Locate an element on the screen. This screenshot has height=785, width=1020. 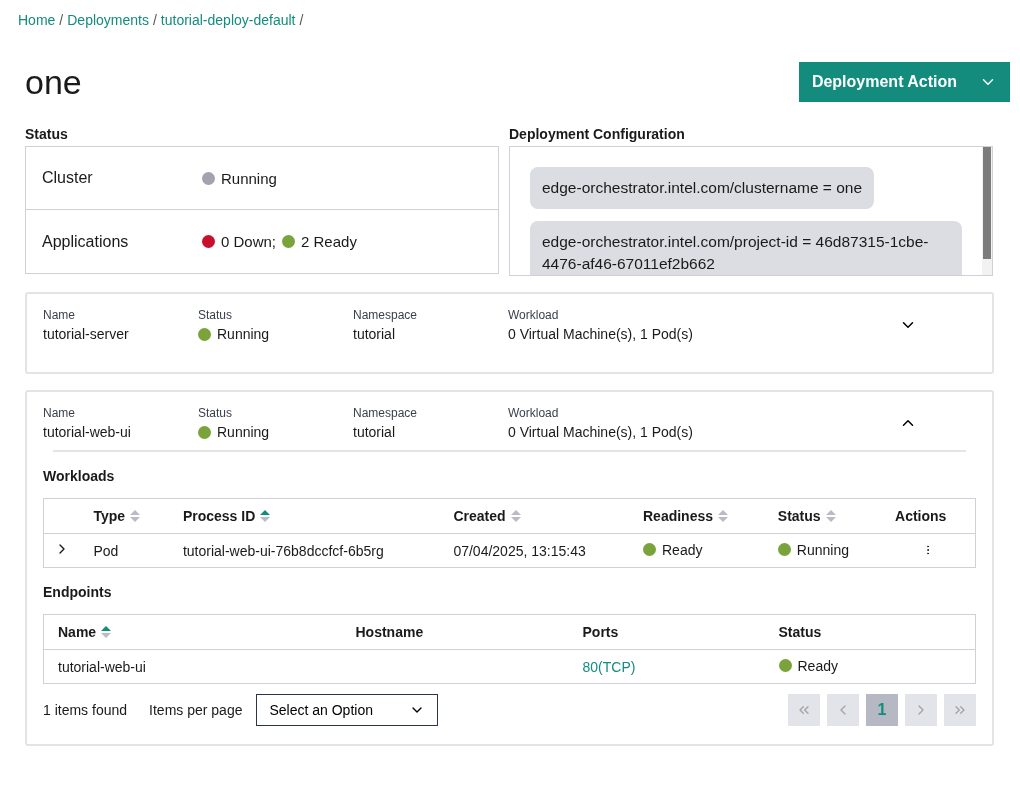
table-cell: Pod is located at coordinates (124, 550).